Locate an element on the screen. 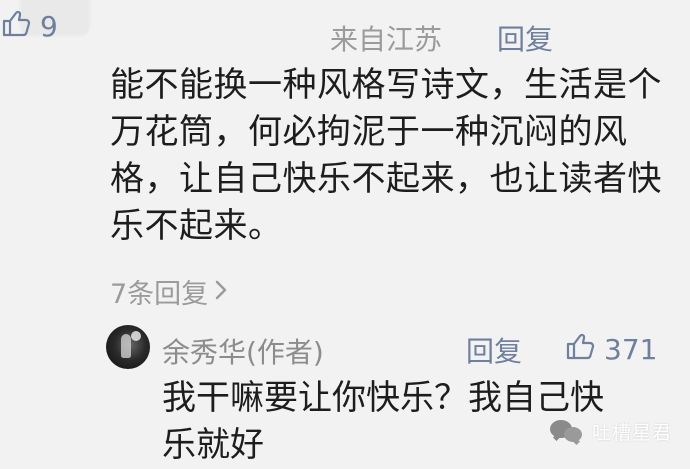 The width and height of the screenshot is (690, 469). avatar is located at coordinates (128, 347).